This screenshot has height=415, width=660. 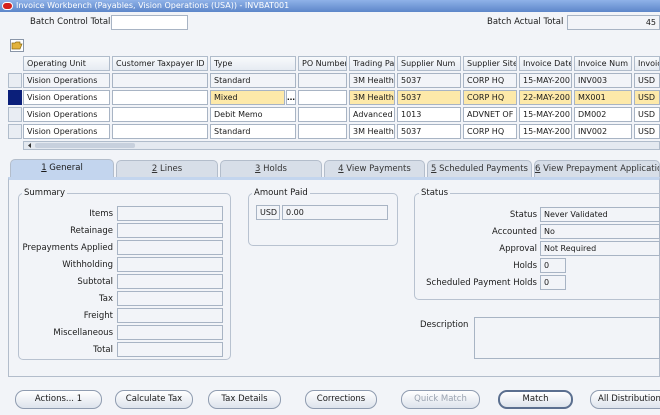 What do you see at coordinates (490, 63) in the screenshot?
I see `column-header-supplier-site: Supplier Site` at bounding box center [490, 63].